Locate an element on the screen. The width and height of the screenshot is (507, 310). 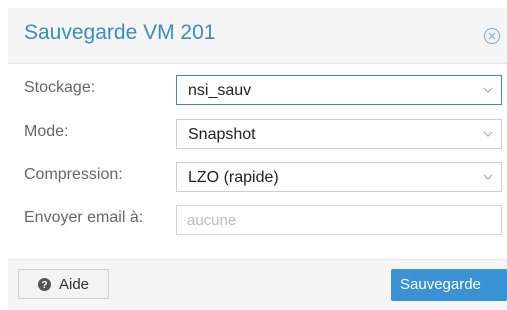
dialog-title: Sauvegarde VM 201 is located at coordinates (120, 32).